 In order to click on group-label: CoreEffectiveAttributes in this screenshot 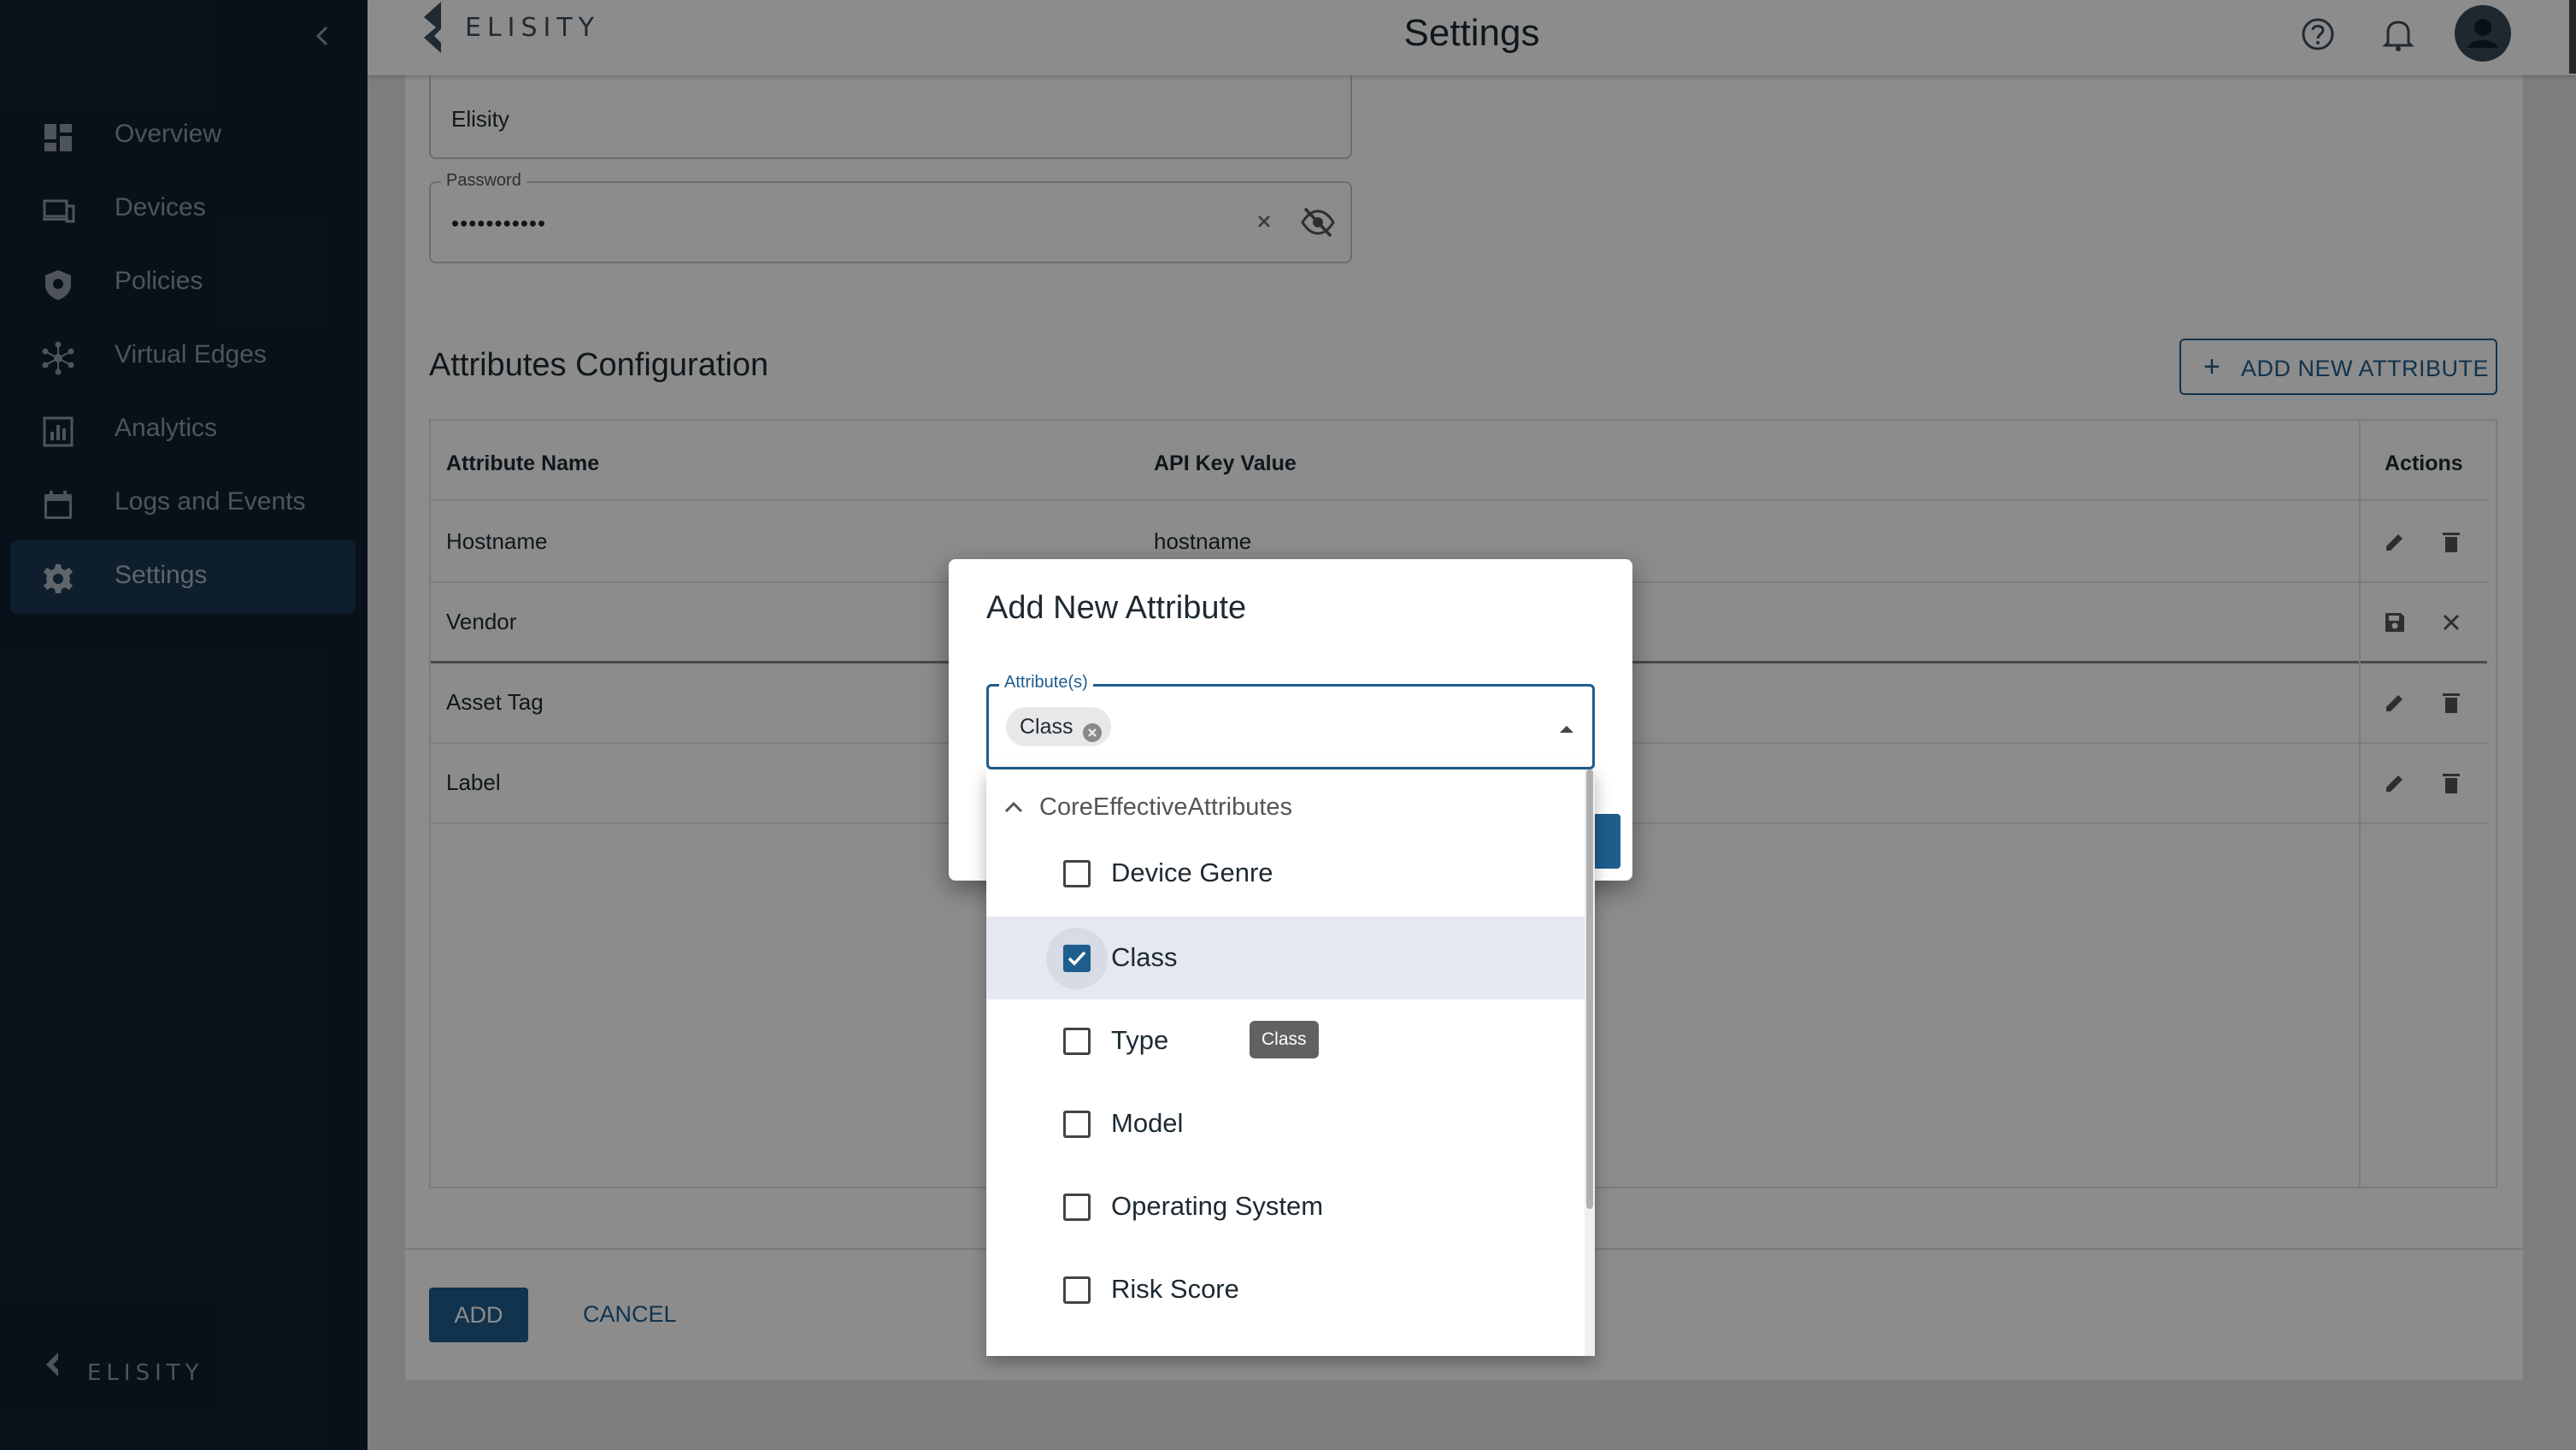, I will do `click(1166, 807)`.